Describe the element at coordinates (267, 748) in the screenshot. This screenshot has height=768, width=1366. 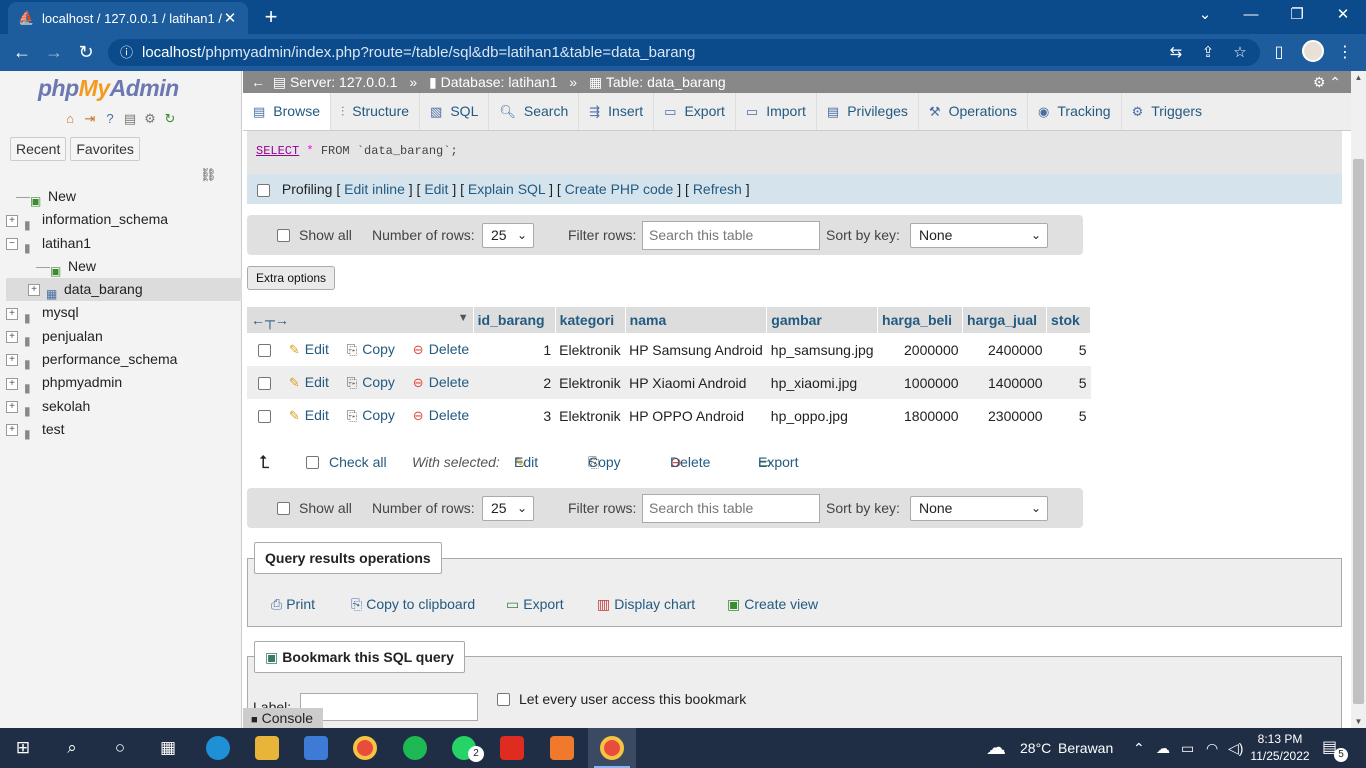
I see `file-explorer-icon` at that location.